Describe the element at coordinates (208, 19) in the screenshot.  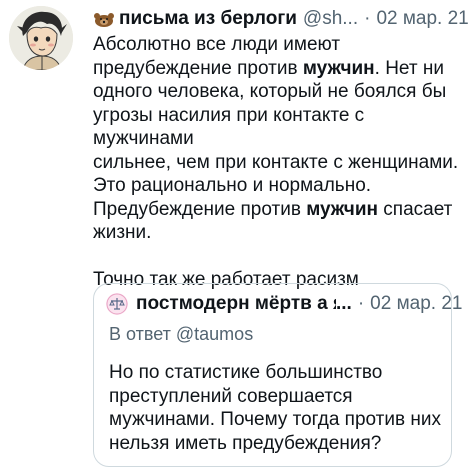
I see `author-name: письма из берлоги` at that location.